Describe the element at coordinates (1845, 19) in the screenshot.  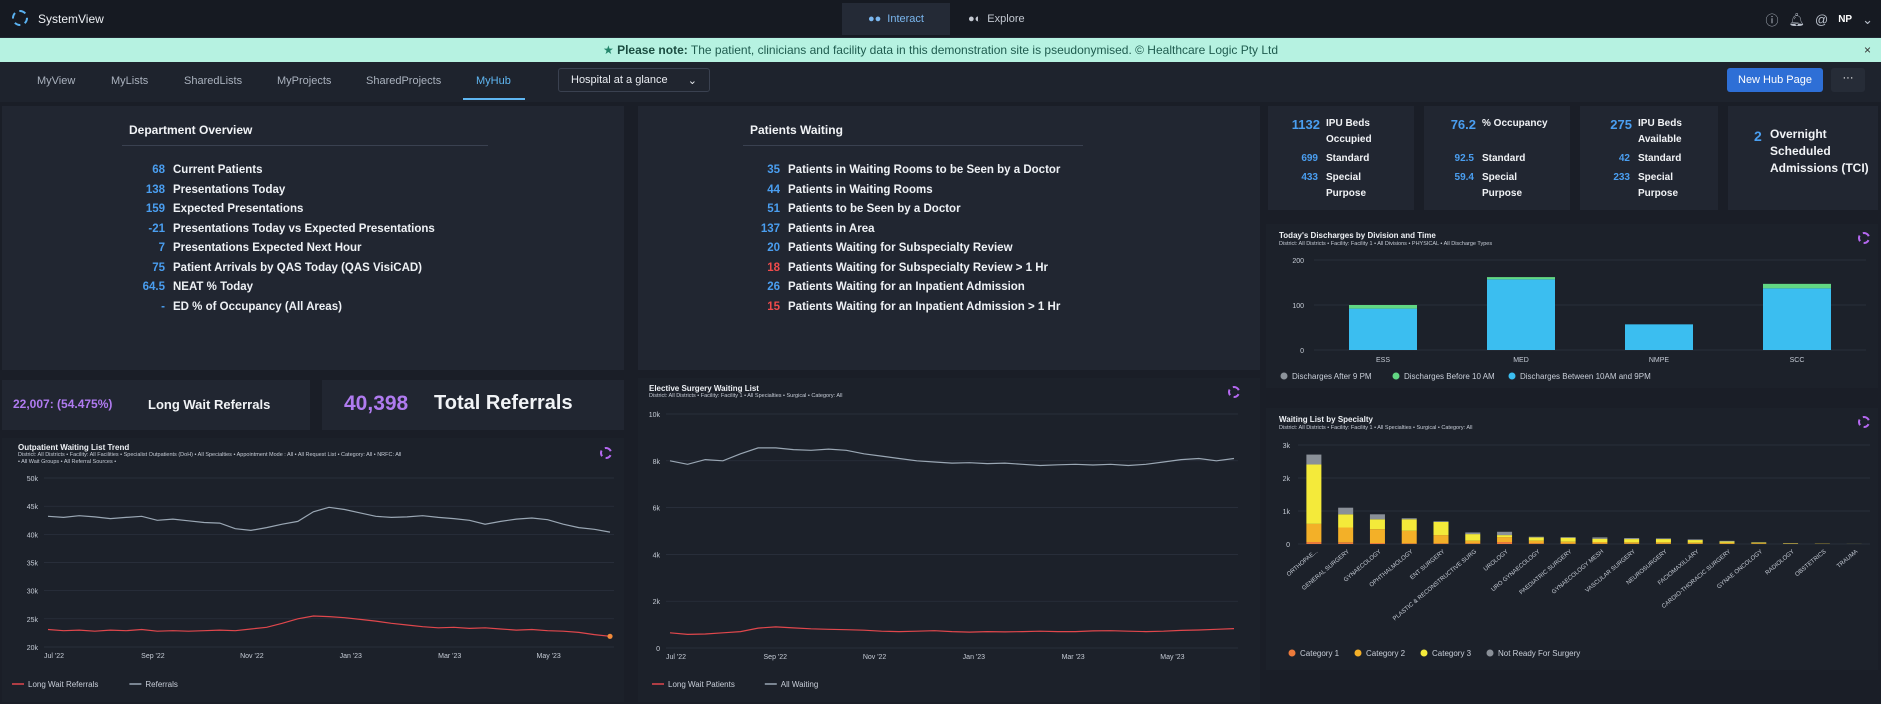
I see `user-avatar: NP` at that location.